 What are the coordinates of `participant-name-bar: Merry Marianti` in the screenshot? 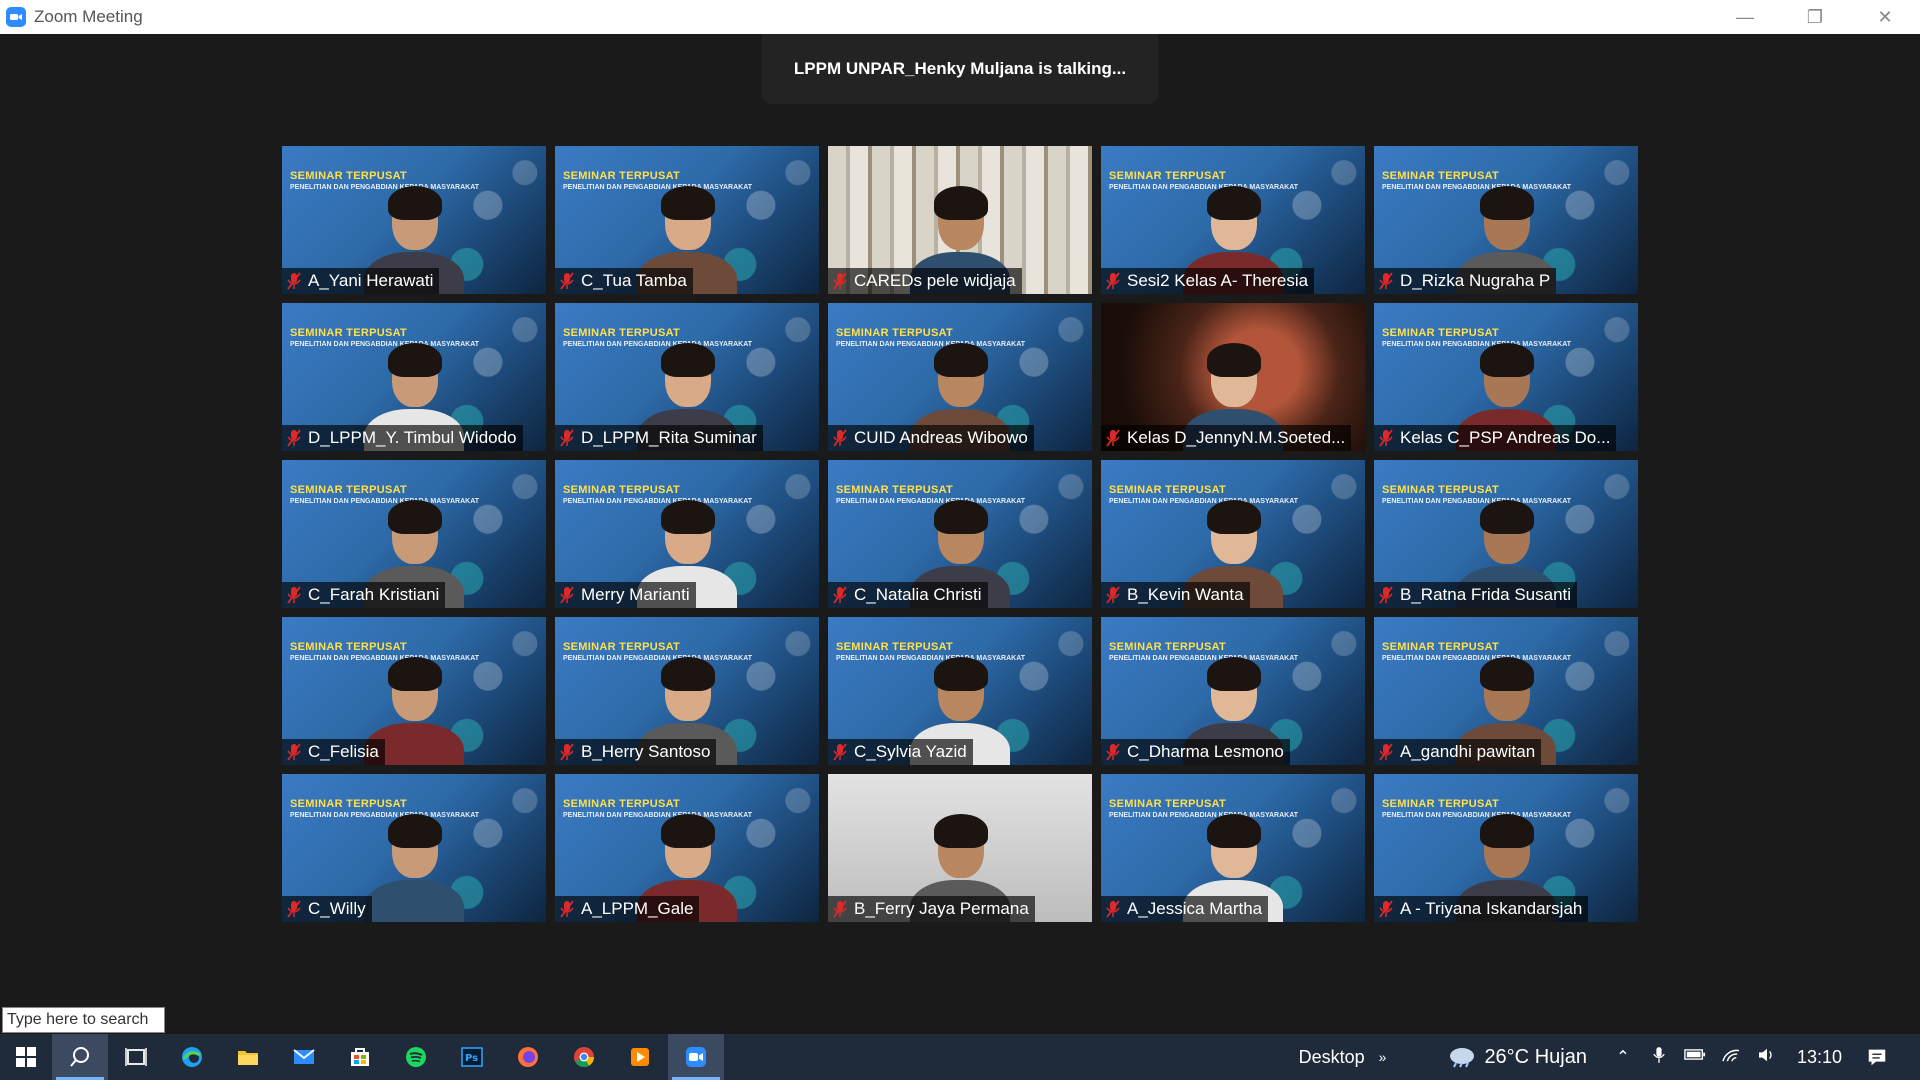 It's located at (625, 595).